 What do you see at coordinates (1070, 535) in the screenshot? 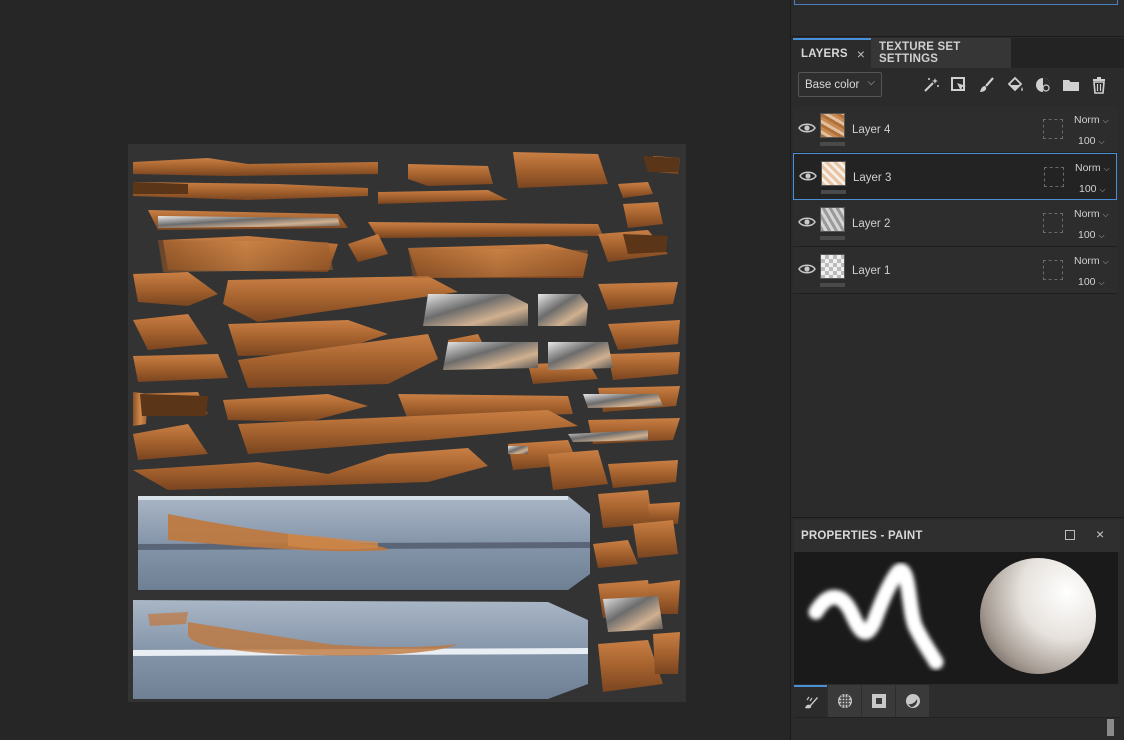
I see `float-panel-icon` at bounding box center [1070, 535].